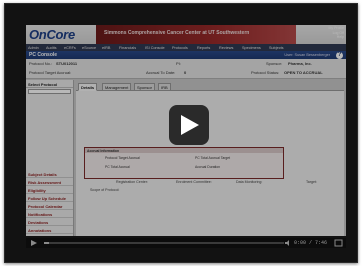 The height and width of the screenshot is (266, 362). I want to click on detail-label: Registration Center:, so click(132, 182).